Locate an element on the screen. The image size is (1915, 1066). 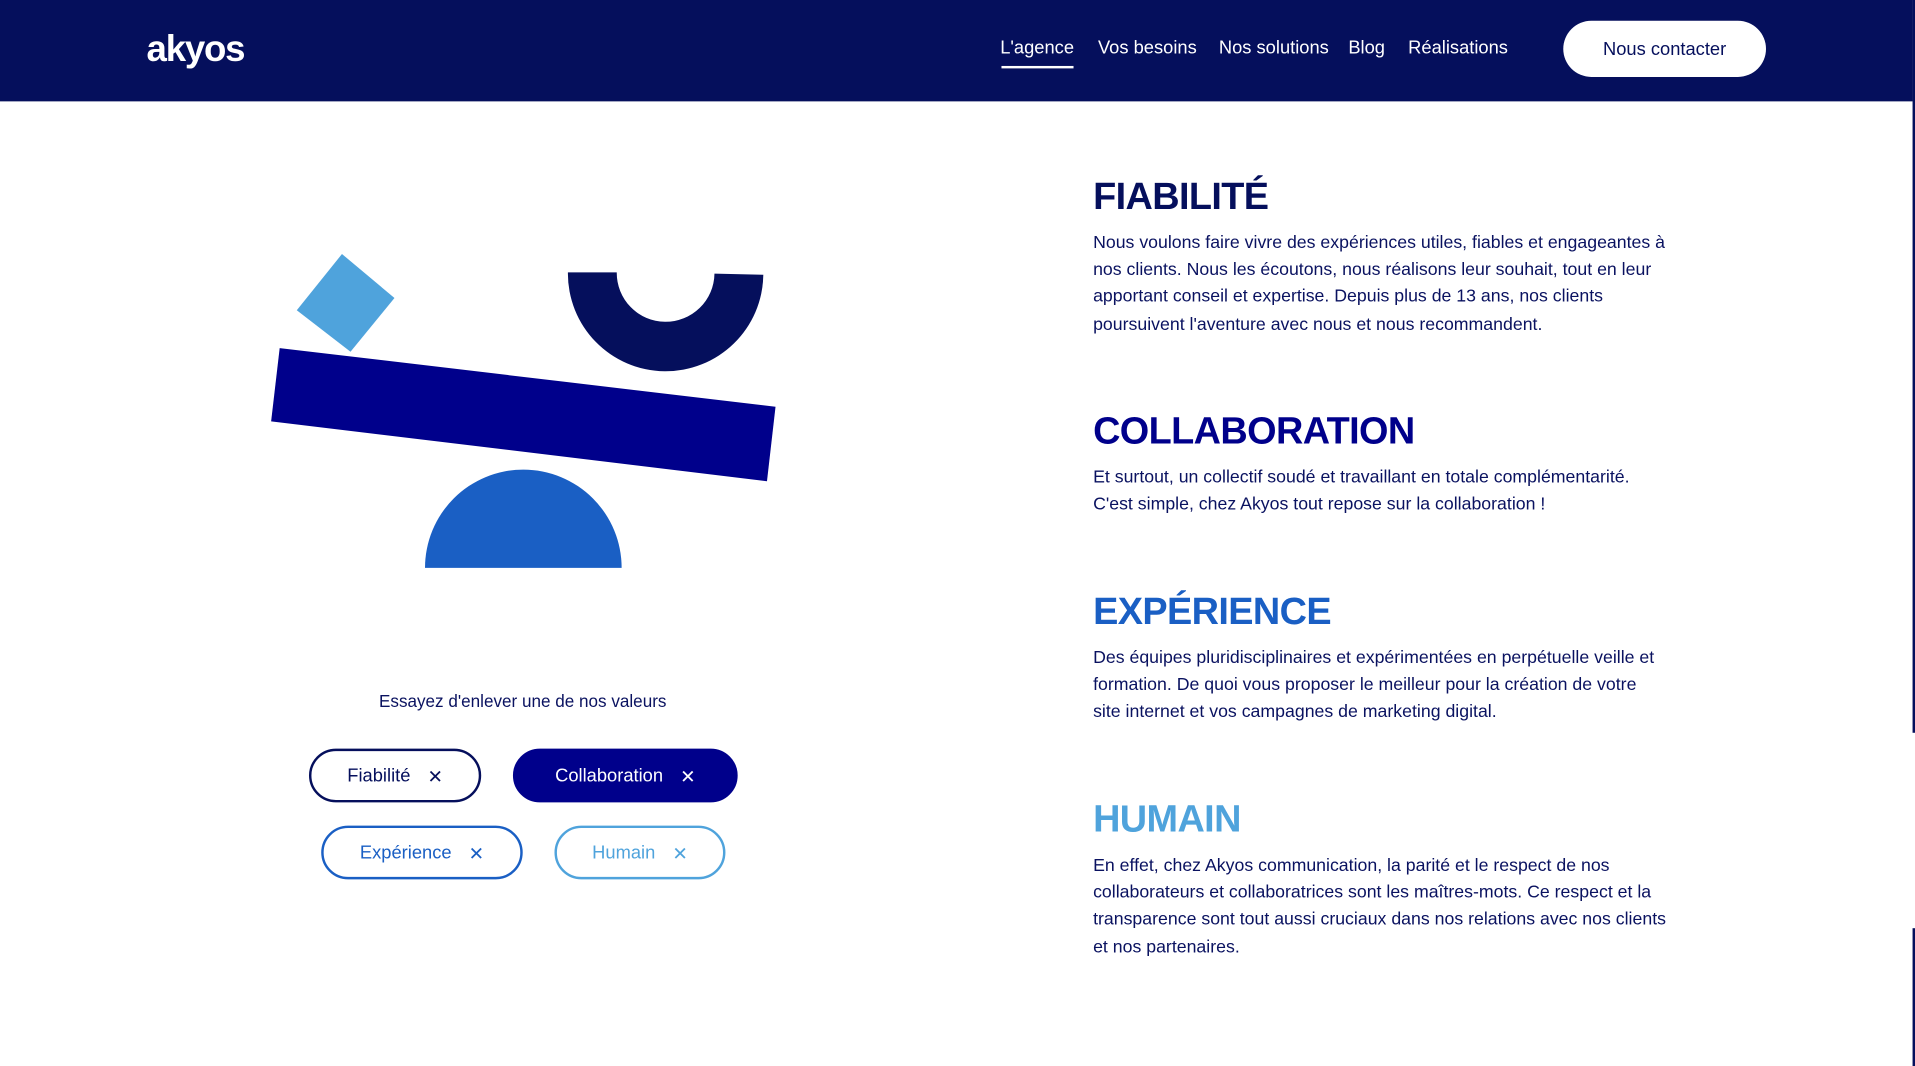
balance-illustration is located at coordinates (523, 411).